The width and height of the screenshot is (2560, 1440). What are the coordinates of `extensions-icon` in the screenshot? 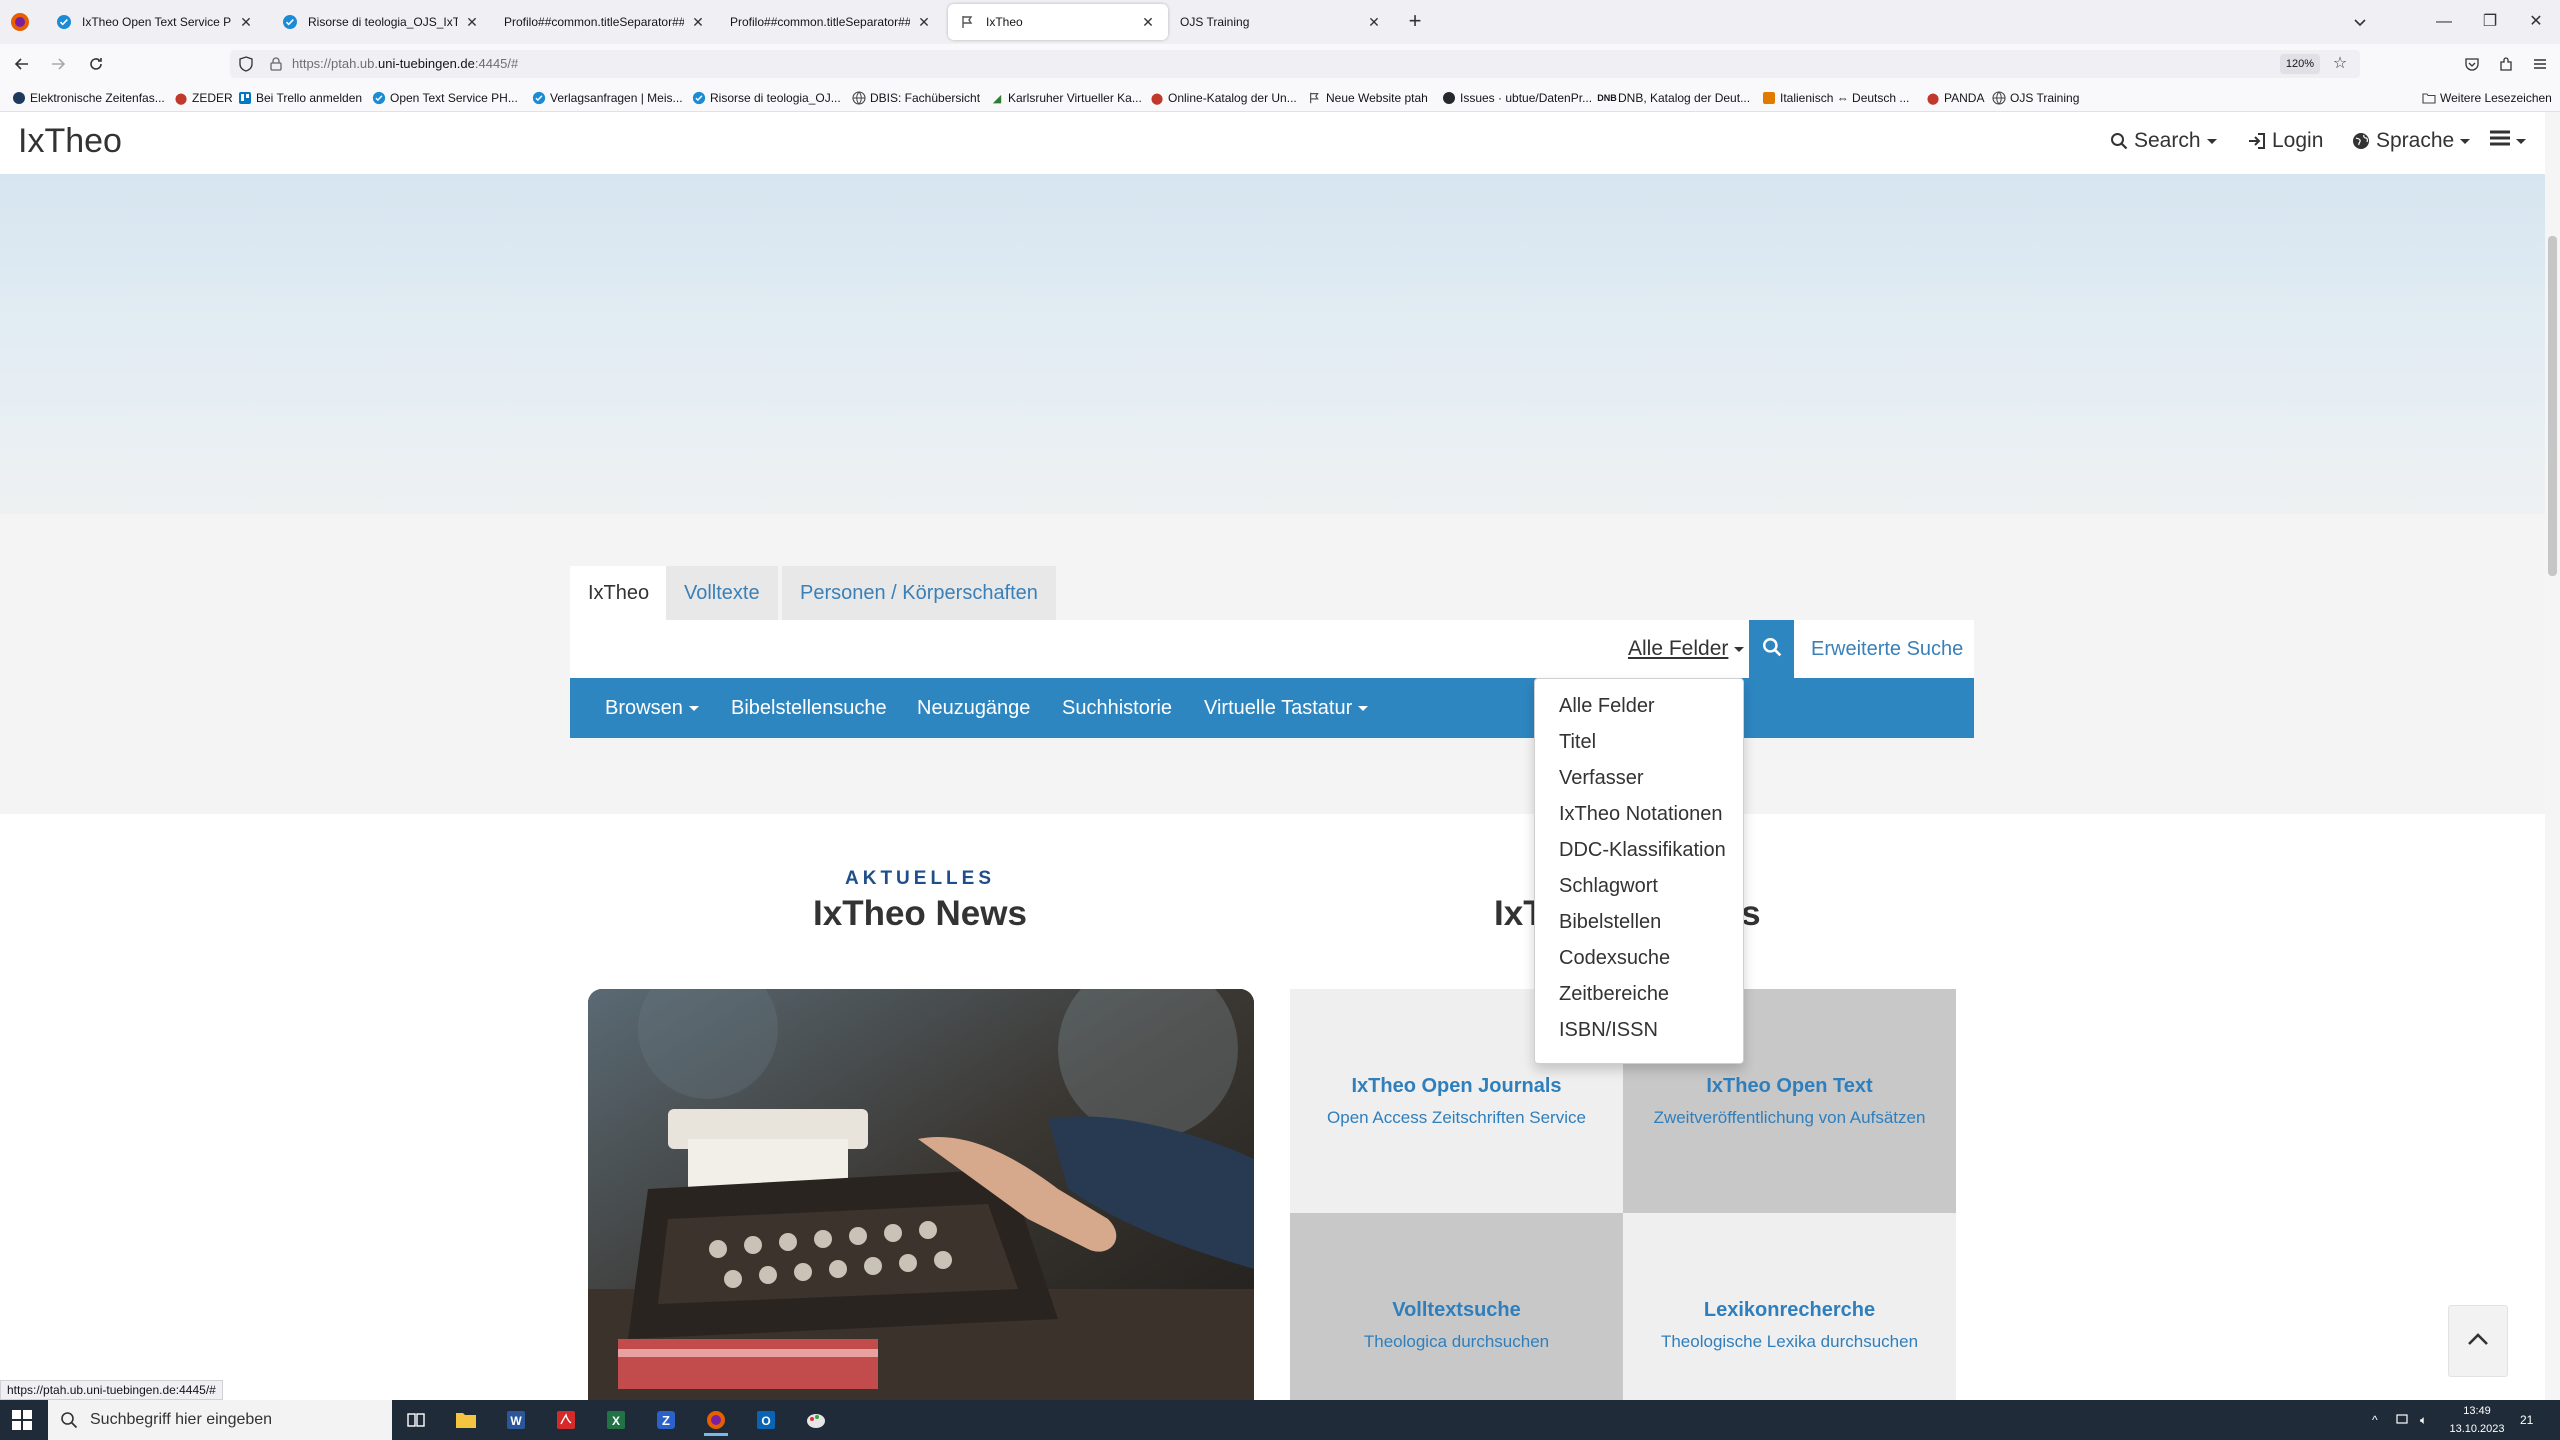 It's located at (2506, 64).